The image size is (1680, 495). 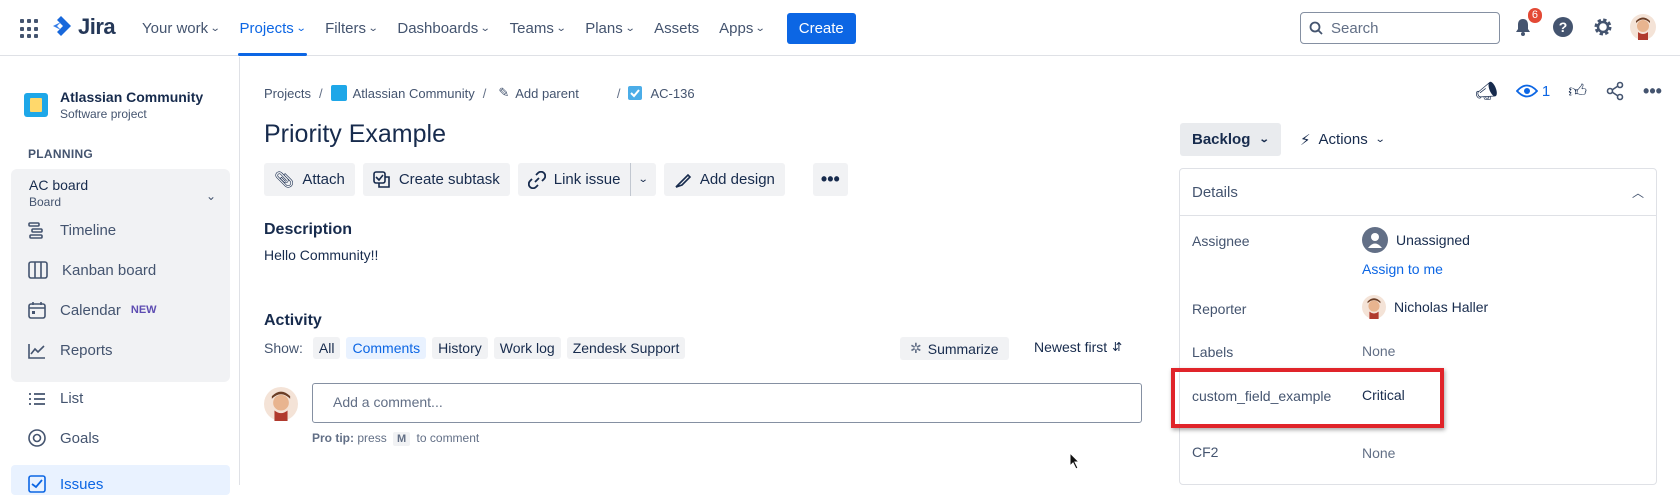 What do you see at coordinates (736, 28) in the screenshot?
I see `nav-label: Apps` at bounding box center [736, 28].